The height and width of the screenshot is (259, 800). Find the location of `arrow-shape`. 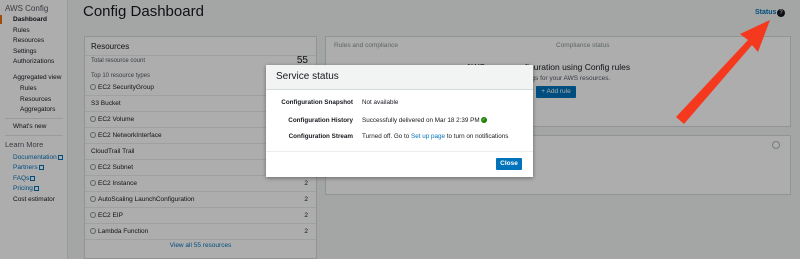

arrow-shape is located at coordinates (723, 72).